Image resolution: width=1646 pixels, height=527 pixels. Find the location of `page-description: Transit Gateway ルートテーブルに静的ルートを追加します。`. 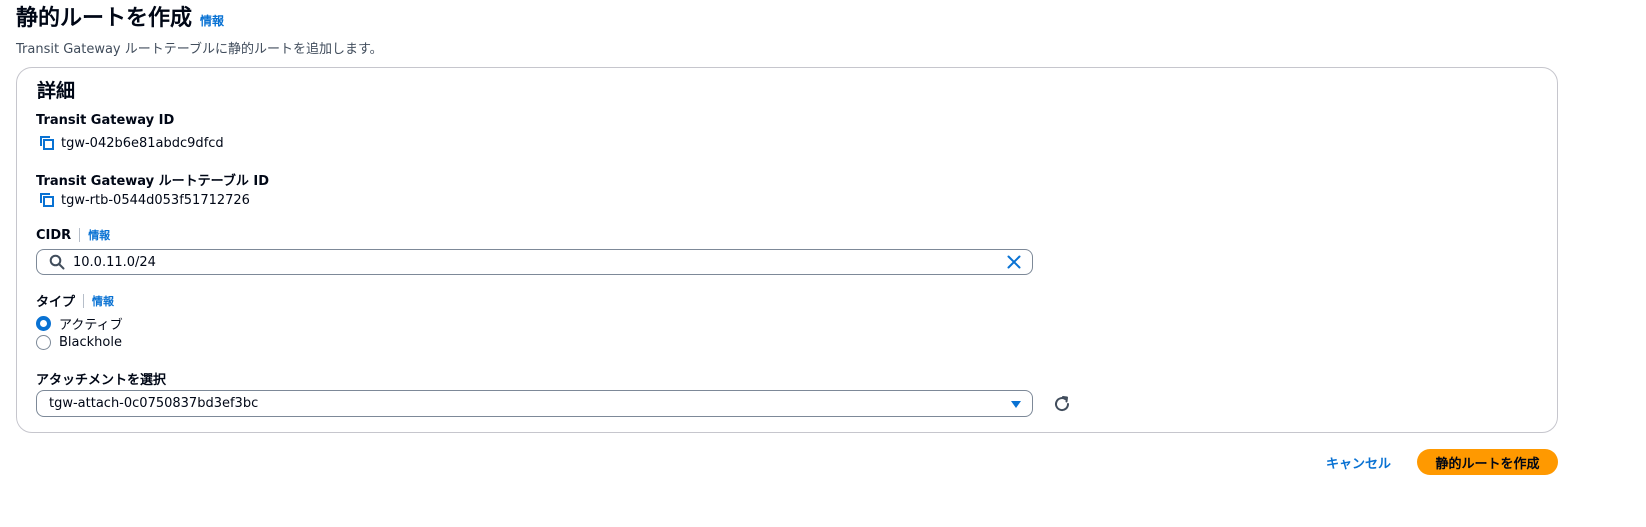

page-description: Transit Gateway ルートテーブルに静的ルートを追加します。 is located at coordinates (199, 49).